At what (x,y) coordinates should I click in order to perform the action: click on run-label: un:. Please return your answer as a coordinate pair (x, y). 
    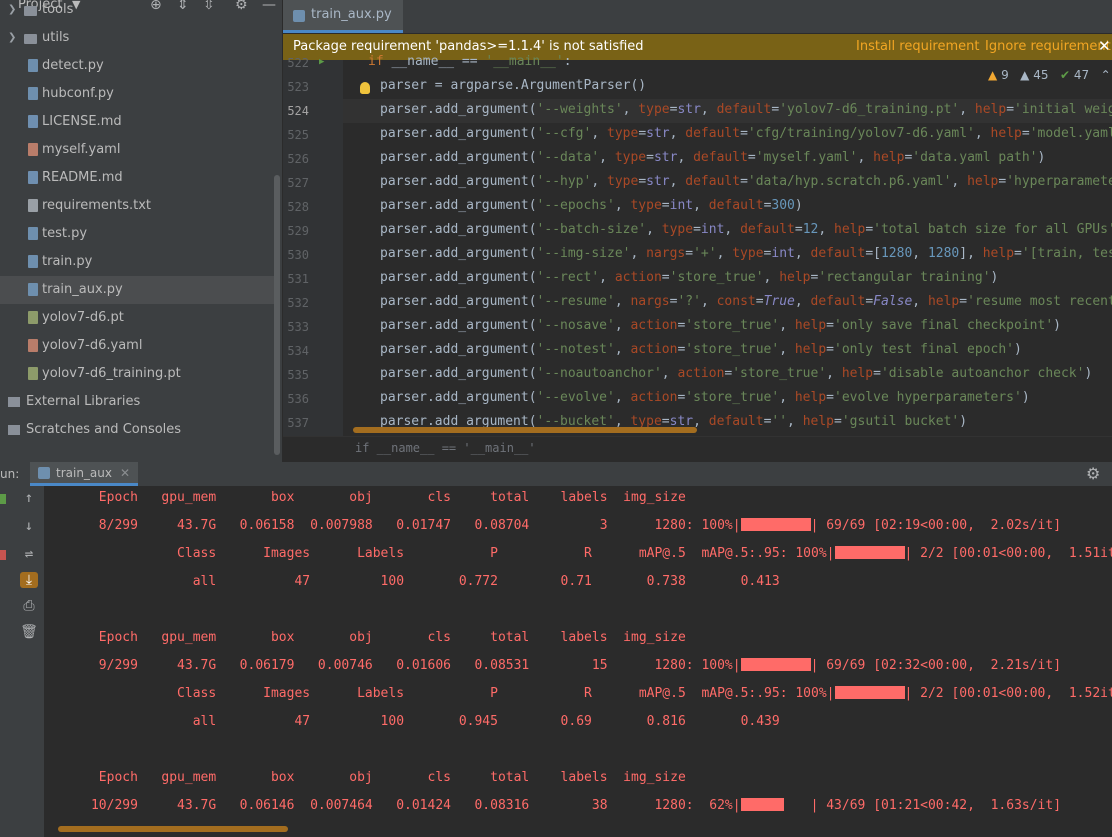
    Looking at the image, I should click on (10, 474).